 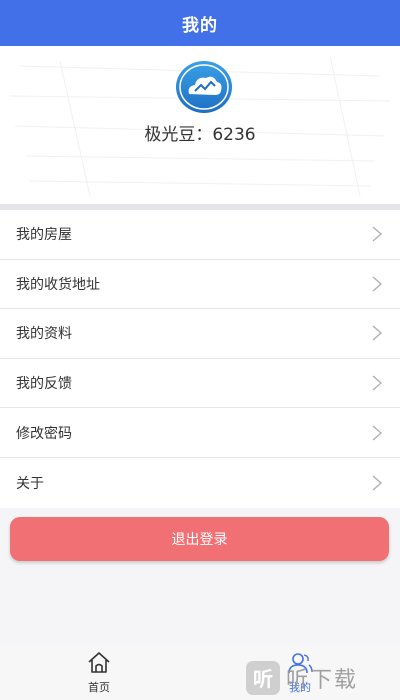 What do you see at coordinates (44, 384) in the screenshot?
I see `menu-item-label: 我的反馈` at bounding box center [44, 384].